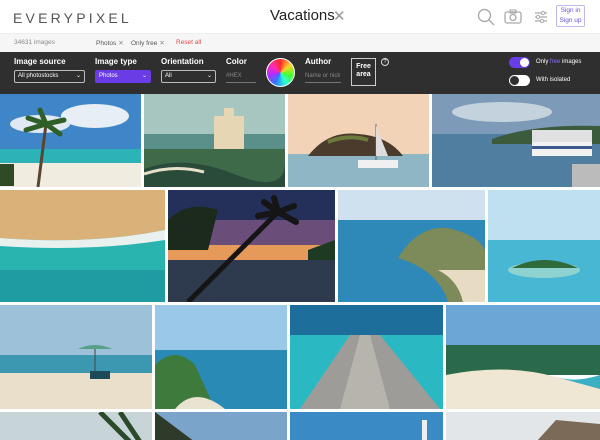 Image resolution: width=600 pixels, height=440 pixels. Describe the element at coordinates (82, 246) in the screenshot. I see `sandy-shore-aerial-photo` at that location.